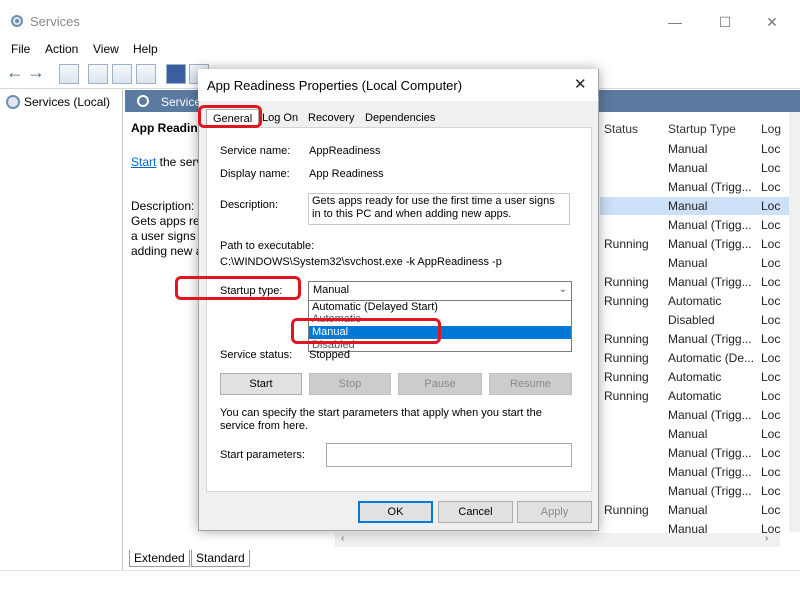  I want to click on display-name-label: Display name:, so click(255, 174).